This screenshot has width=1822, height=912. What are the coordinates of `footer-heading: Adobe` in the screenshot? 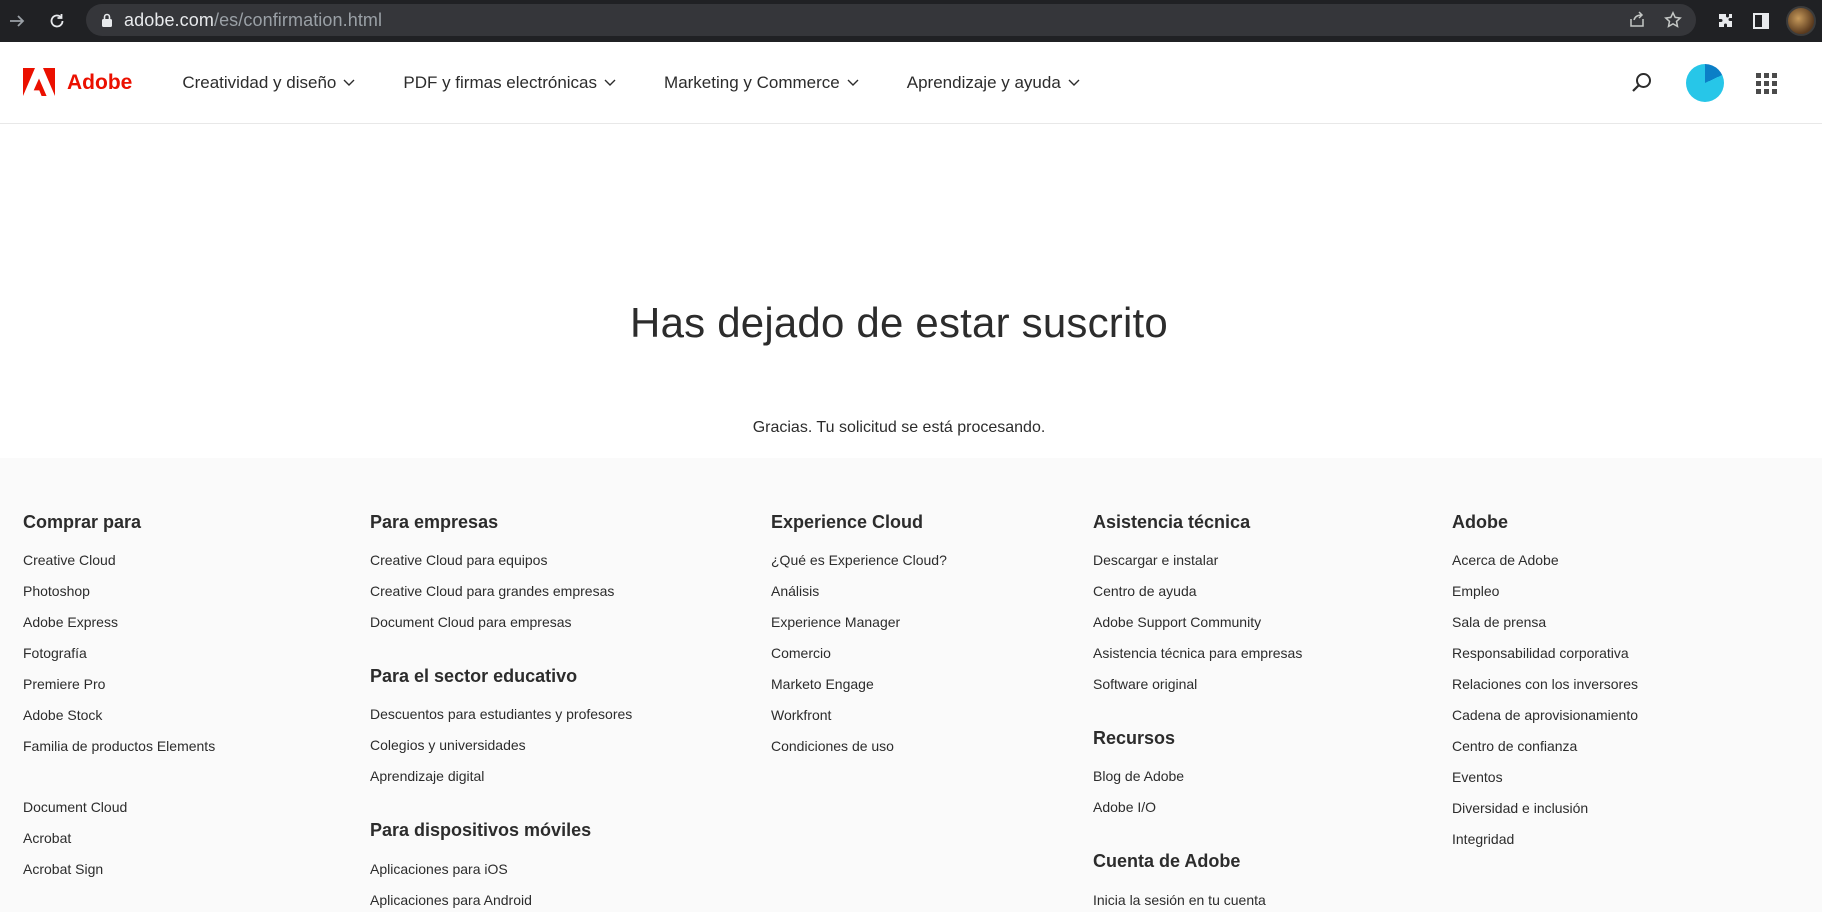 It's located at (1480, 522).